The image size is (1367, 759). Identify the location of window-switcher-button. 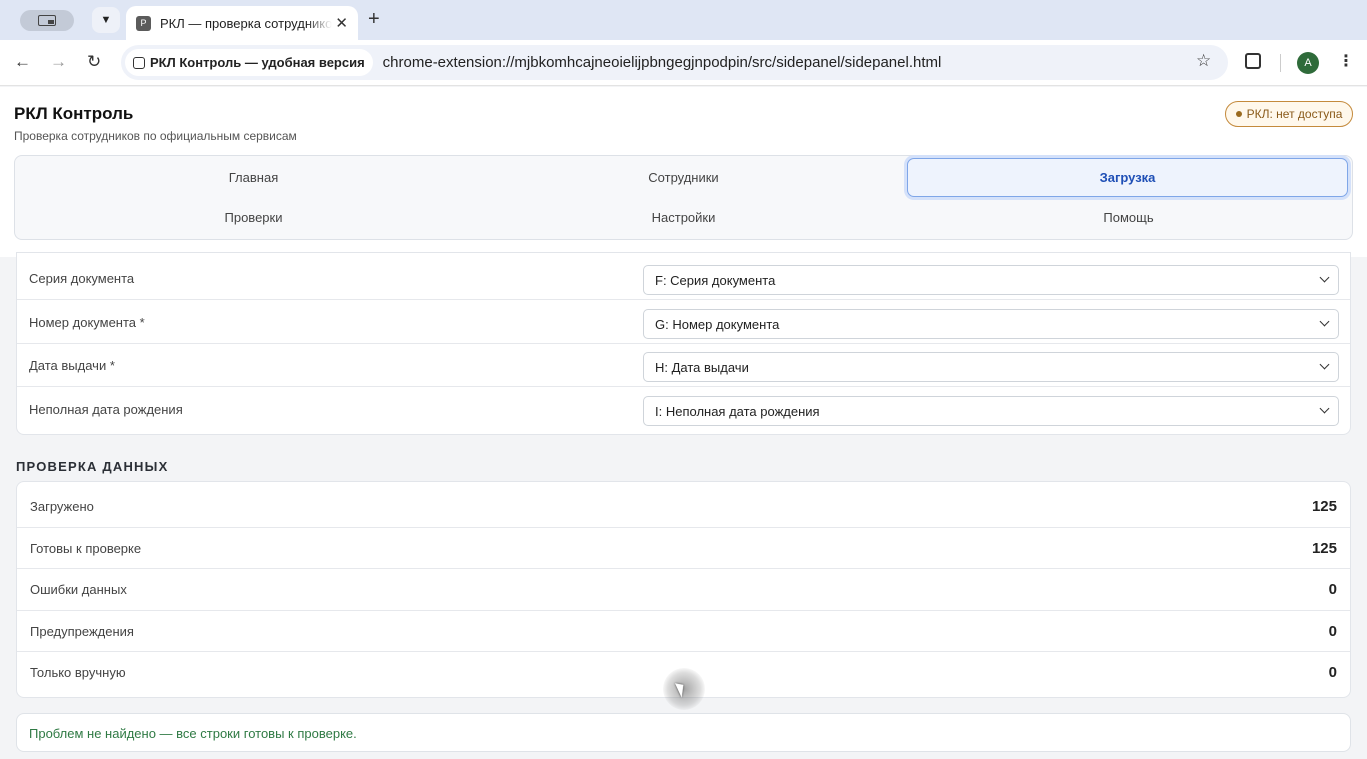
(47, 20).